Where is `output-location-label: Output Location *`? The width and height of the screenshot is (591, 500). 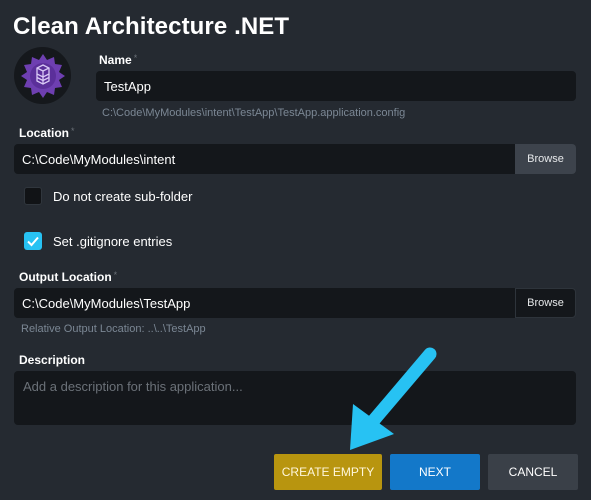 output-location-label: Output Location * is located at coordinates (68, 277).